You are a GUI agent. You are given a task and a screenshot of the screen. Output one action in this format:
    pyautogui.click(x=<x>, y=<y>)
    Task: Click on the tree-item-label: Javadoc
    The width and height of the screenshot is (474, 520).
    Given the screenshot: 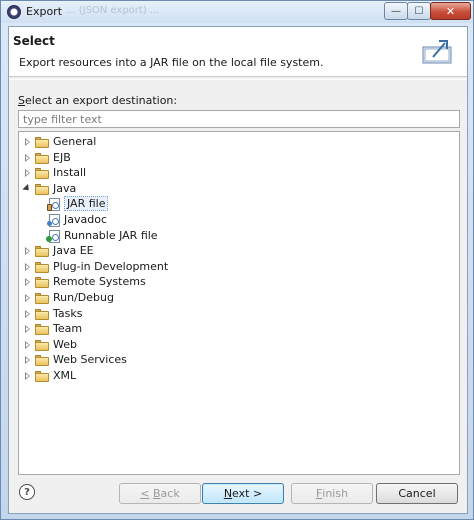 What is the action you would take?
    pyautogui.click(x=85, y=219)
    